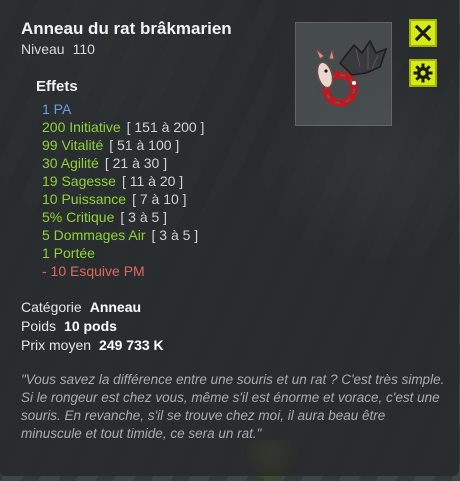 Image resolution: width=460 pixels, height=481 pixels. Describe the element at coordinates (115, 307) in the screenshot. I see `category-value: Anneau` at that location.